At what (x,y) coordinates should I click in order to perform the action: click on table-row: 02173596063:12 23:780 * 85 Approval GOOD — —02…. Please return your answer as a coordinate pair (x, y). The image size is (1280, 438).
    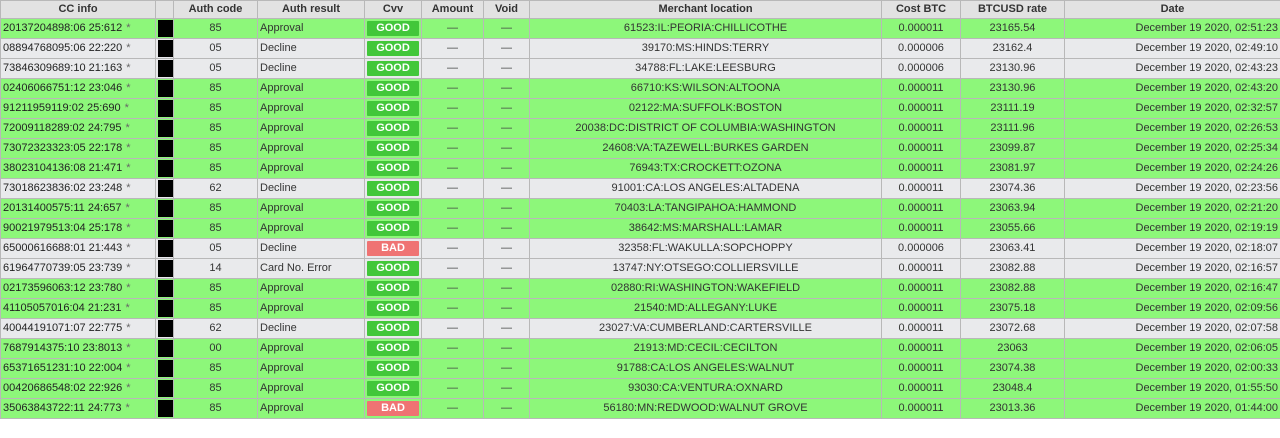
    Looking at the image, I should click on (640, 288).